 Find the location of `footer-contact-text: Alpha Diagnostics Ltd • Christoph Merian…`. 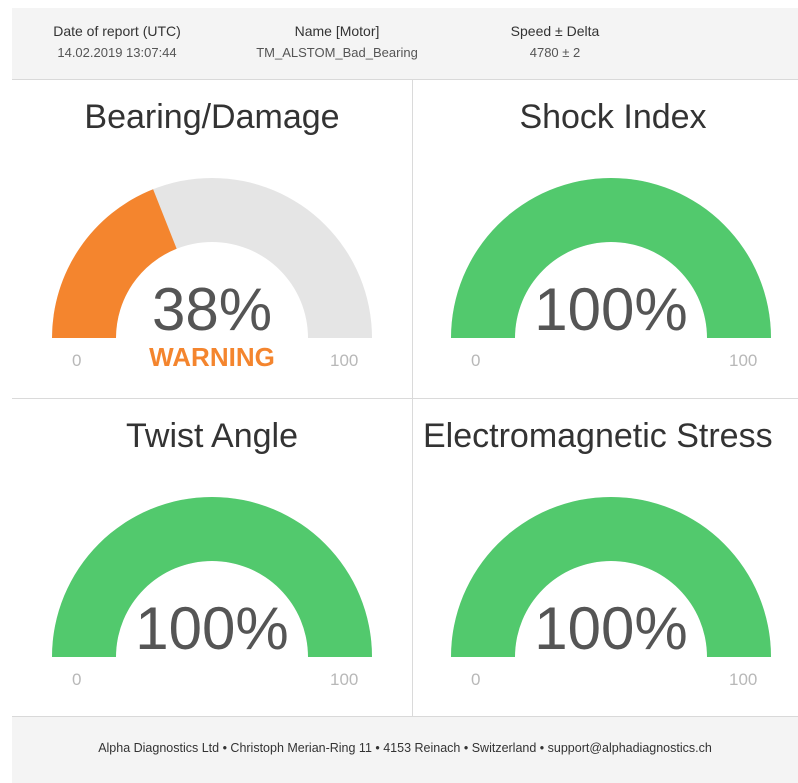

footer-contact-text: Alpha Diagnostics Ltd • Christoph Merian… is located at coordinates (405, 748).